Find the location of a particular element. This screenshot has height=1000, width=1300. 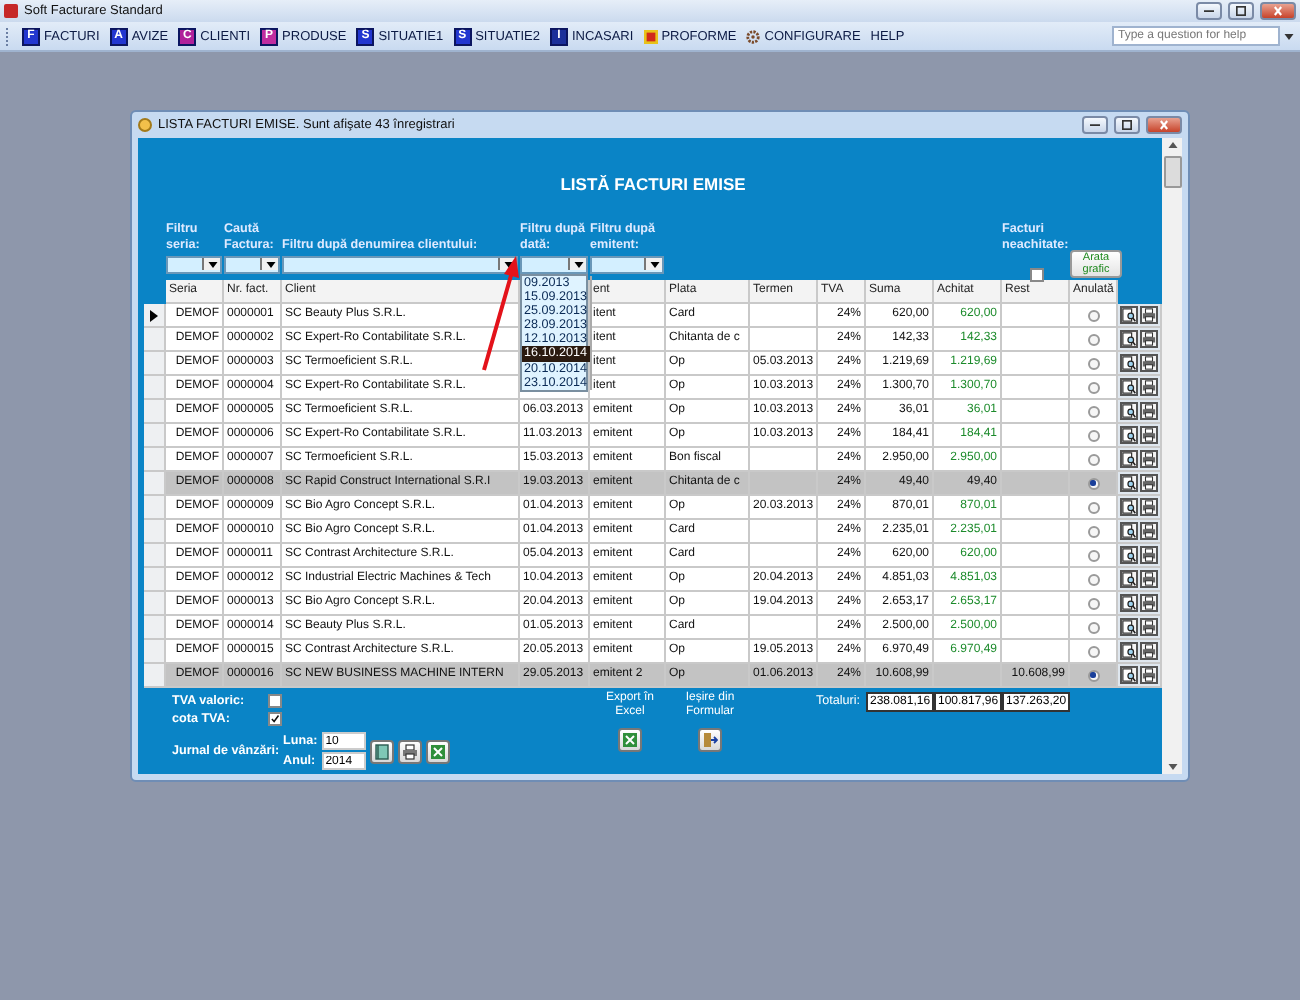

exit-button is located at coordinates (710, 740).